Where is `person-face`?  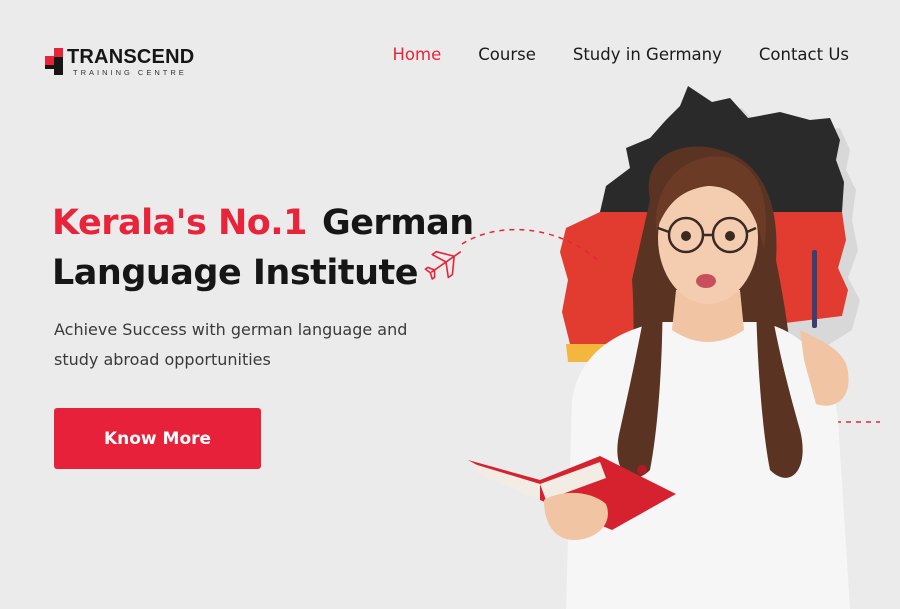
person-face is located at coordinates (708, 238).